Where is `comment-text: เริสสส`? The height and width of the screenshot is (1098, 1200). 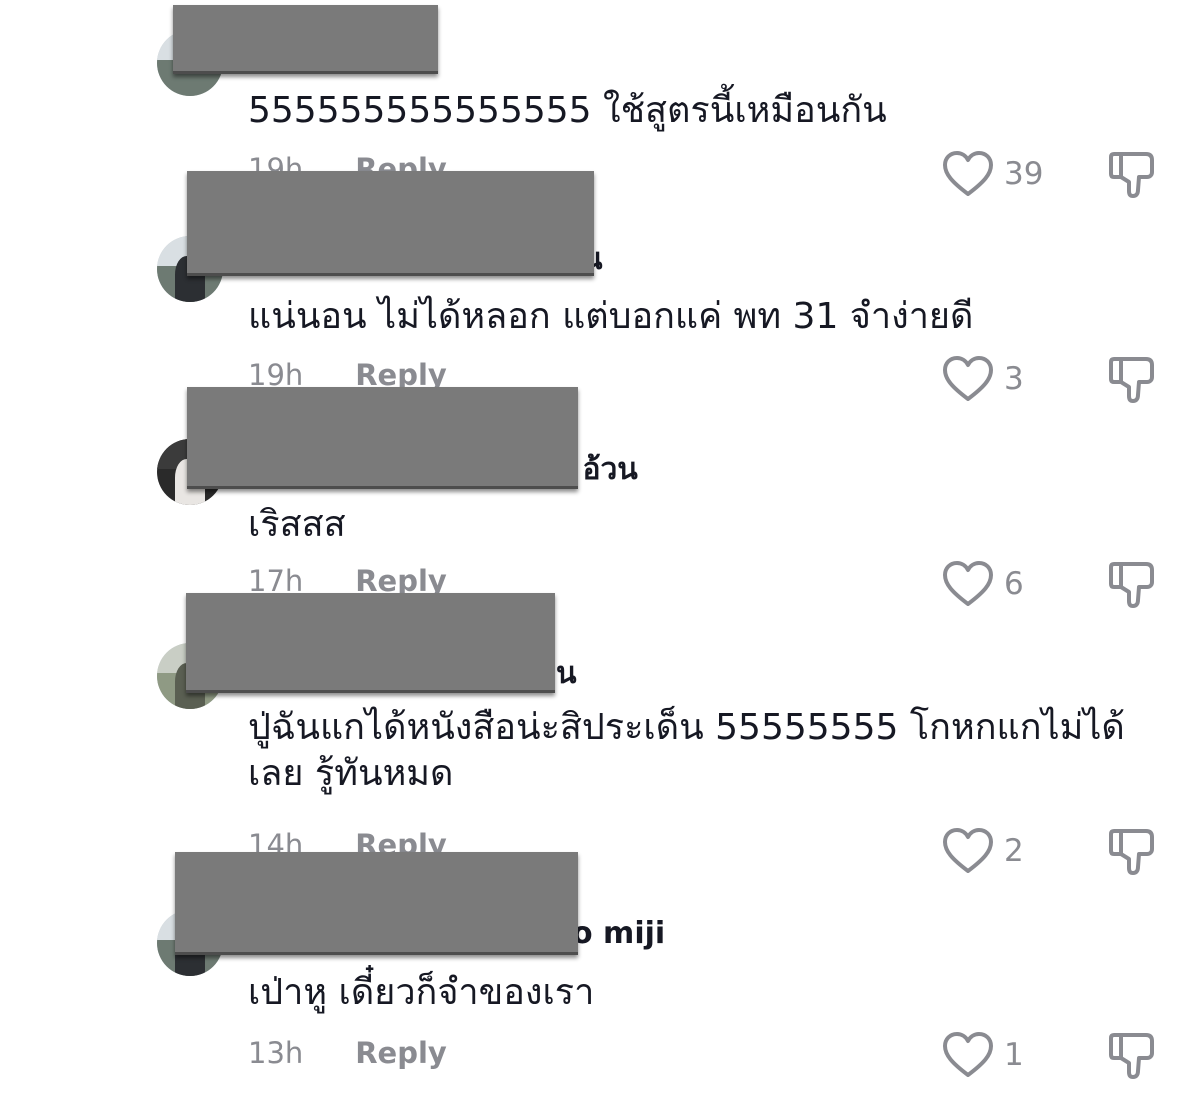 comment-text: เริสสส is located at coordinates (297, 524).